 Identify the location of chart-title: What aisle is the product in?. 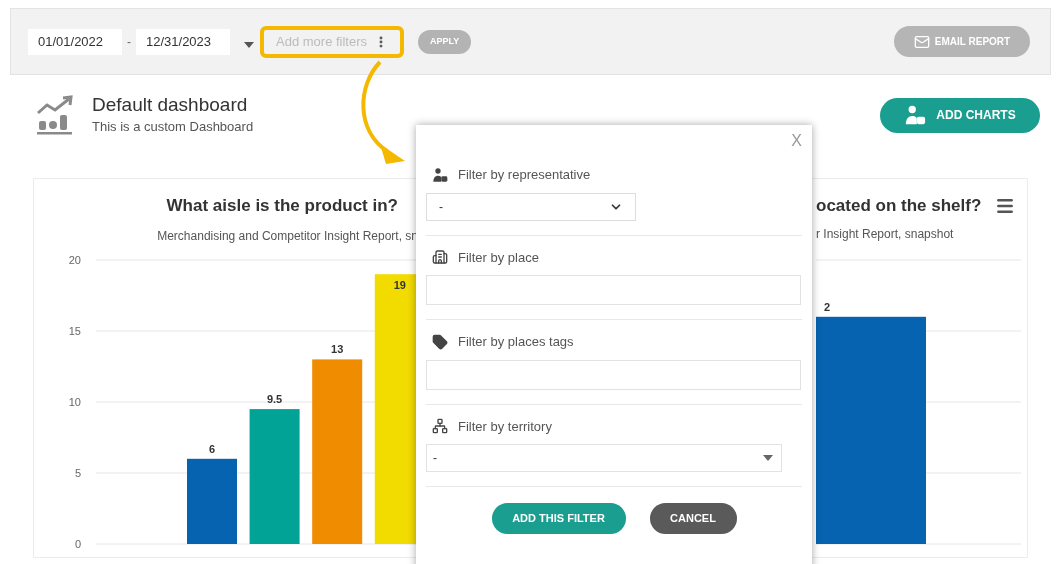
(282, 206).